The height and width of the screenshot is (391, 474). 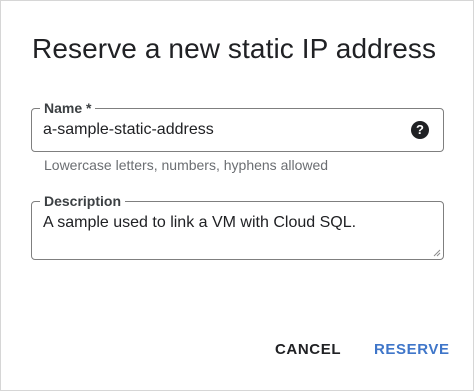 I want to click on description-field-label: Description, so click(x=83, y=201).